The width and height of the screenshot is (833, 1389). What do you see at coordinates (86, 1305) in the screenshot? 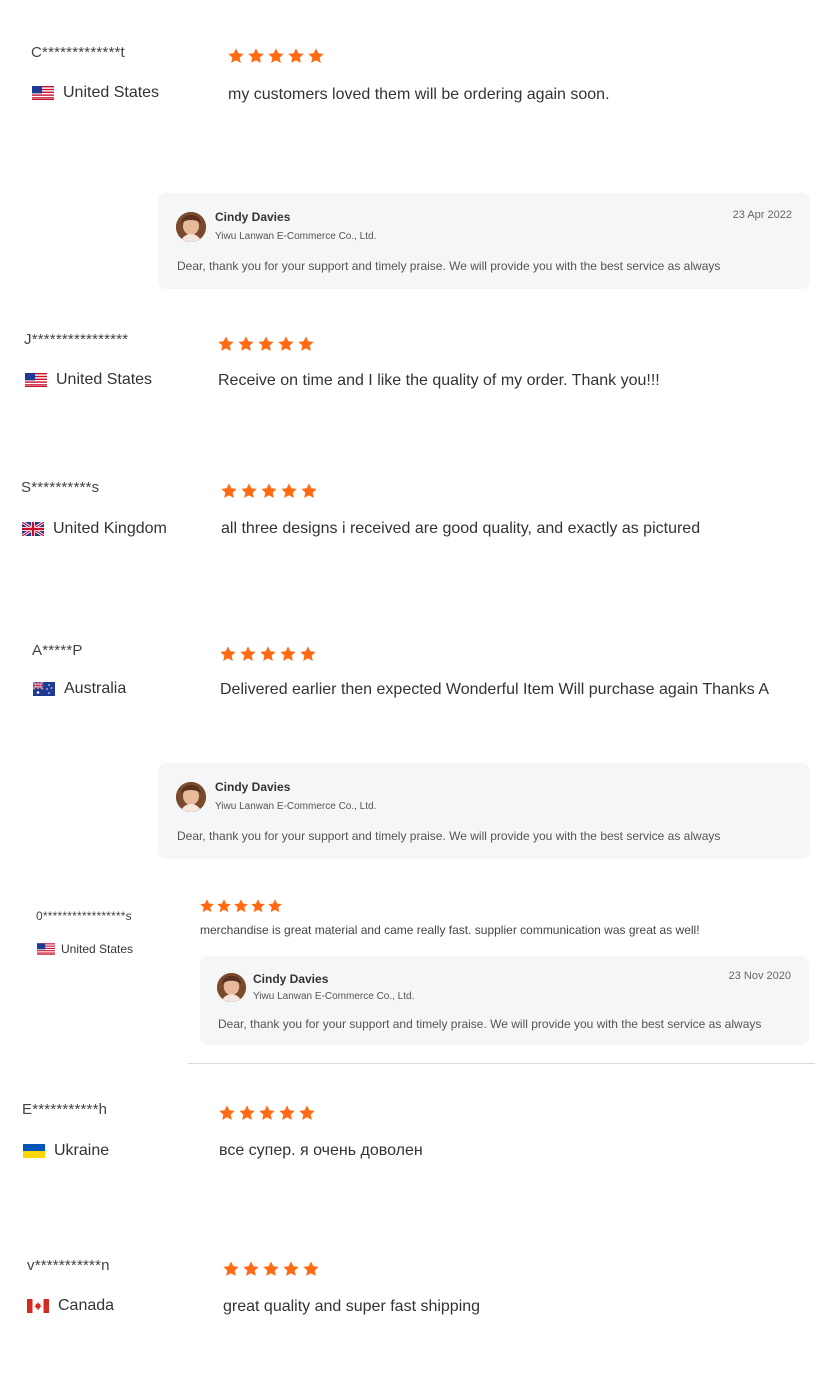
I see `country-label: Canada` at bounding box center [86, 1305].